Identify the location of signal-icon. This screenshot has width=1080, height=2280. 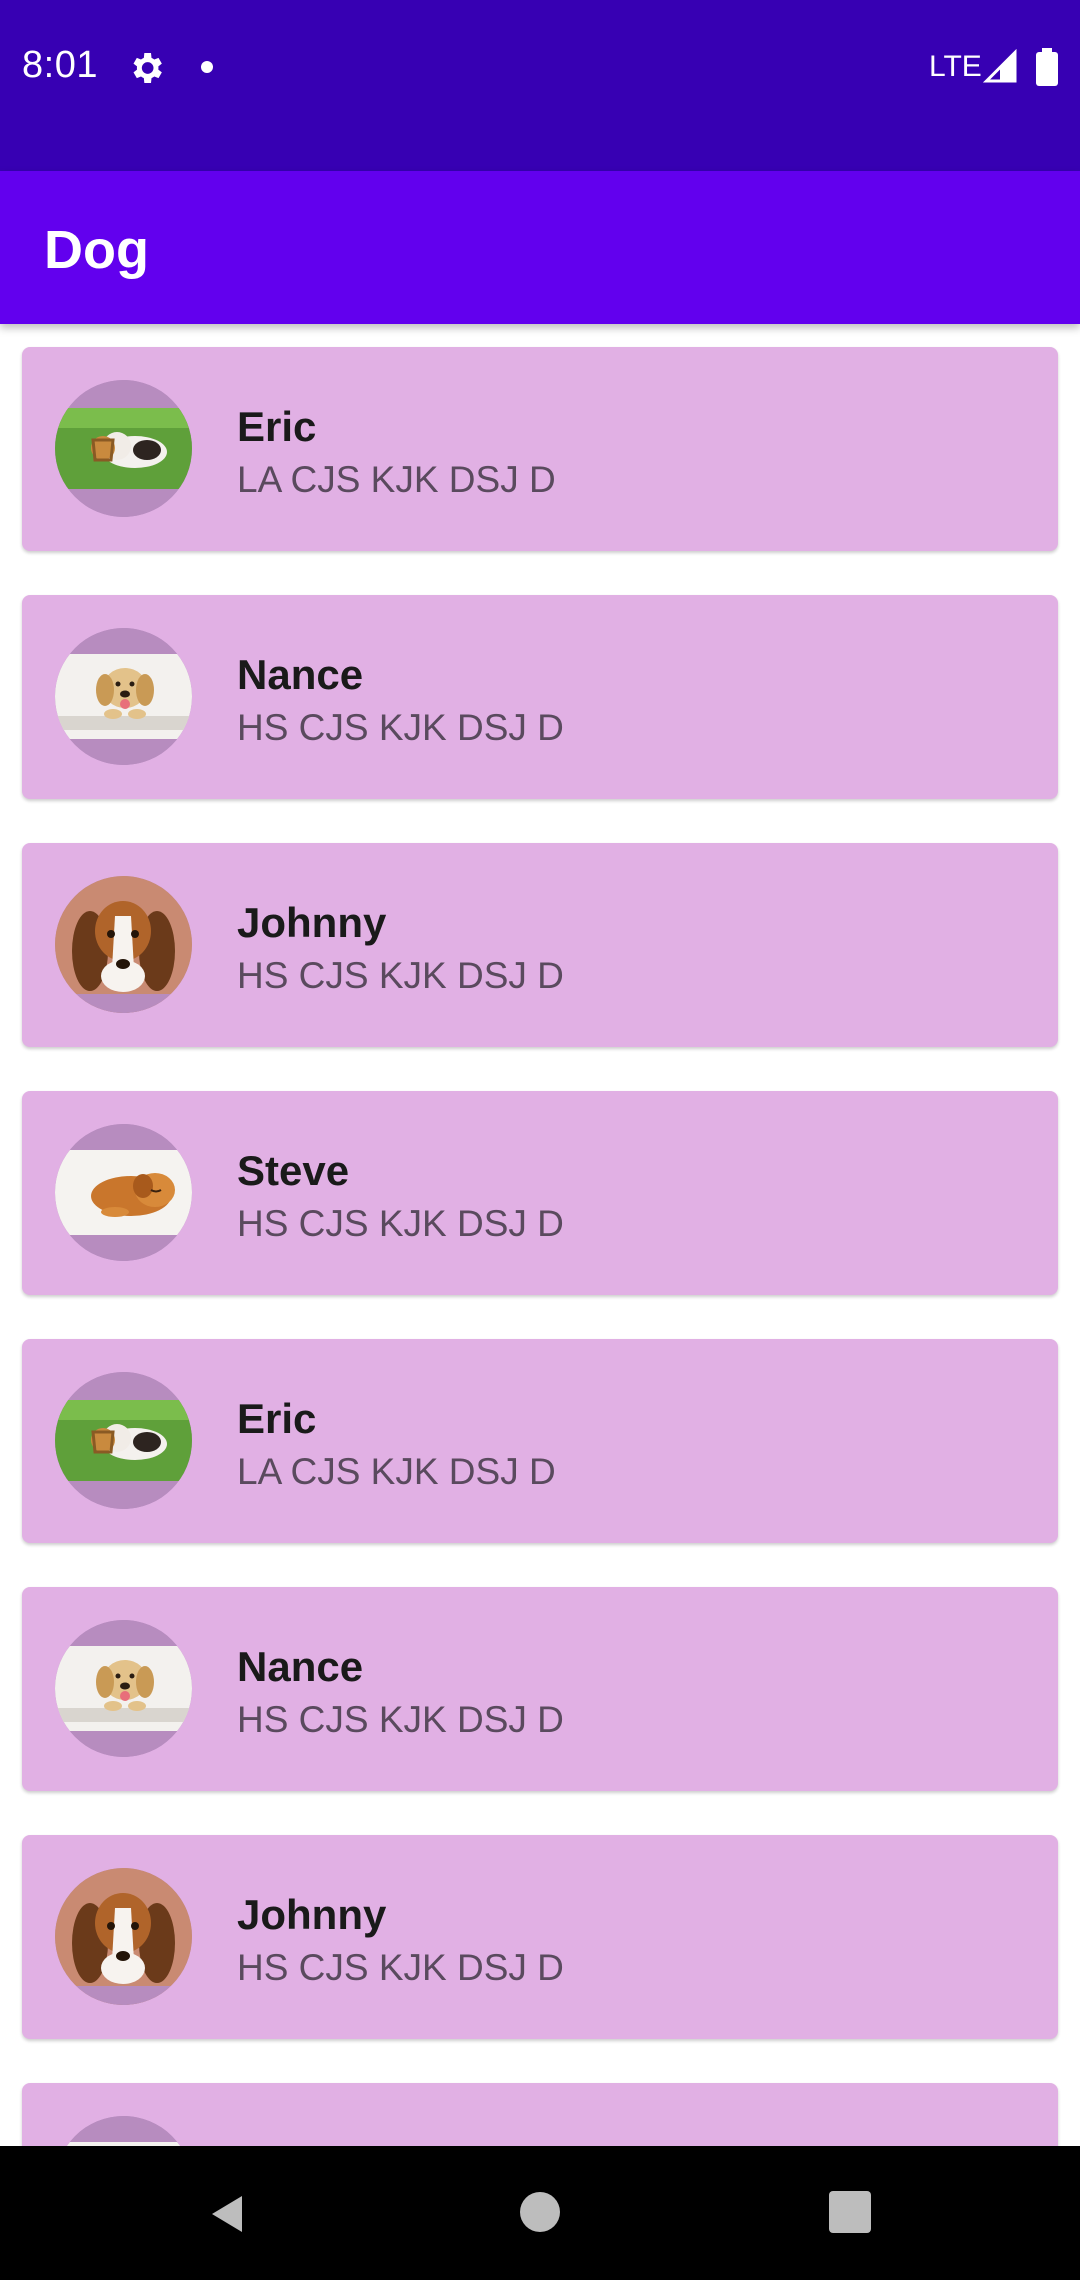
(999, 65).